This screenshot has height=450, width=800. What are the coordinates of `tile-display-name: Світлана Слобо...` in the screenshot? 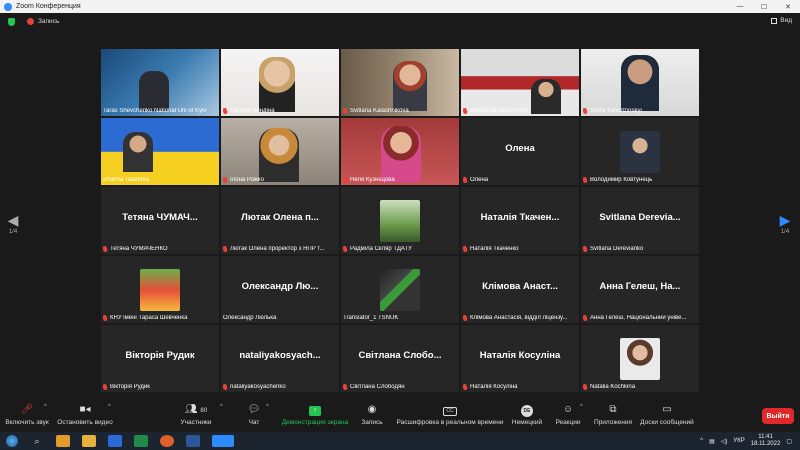 It's located at (400, 355).